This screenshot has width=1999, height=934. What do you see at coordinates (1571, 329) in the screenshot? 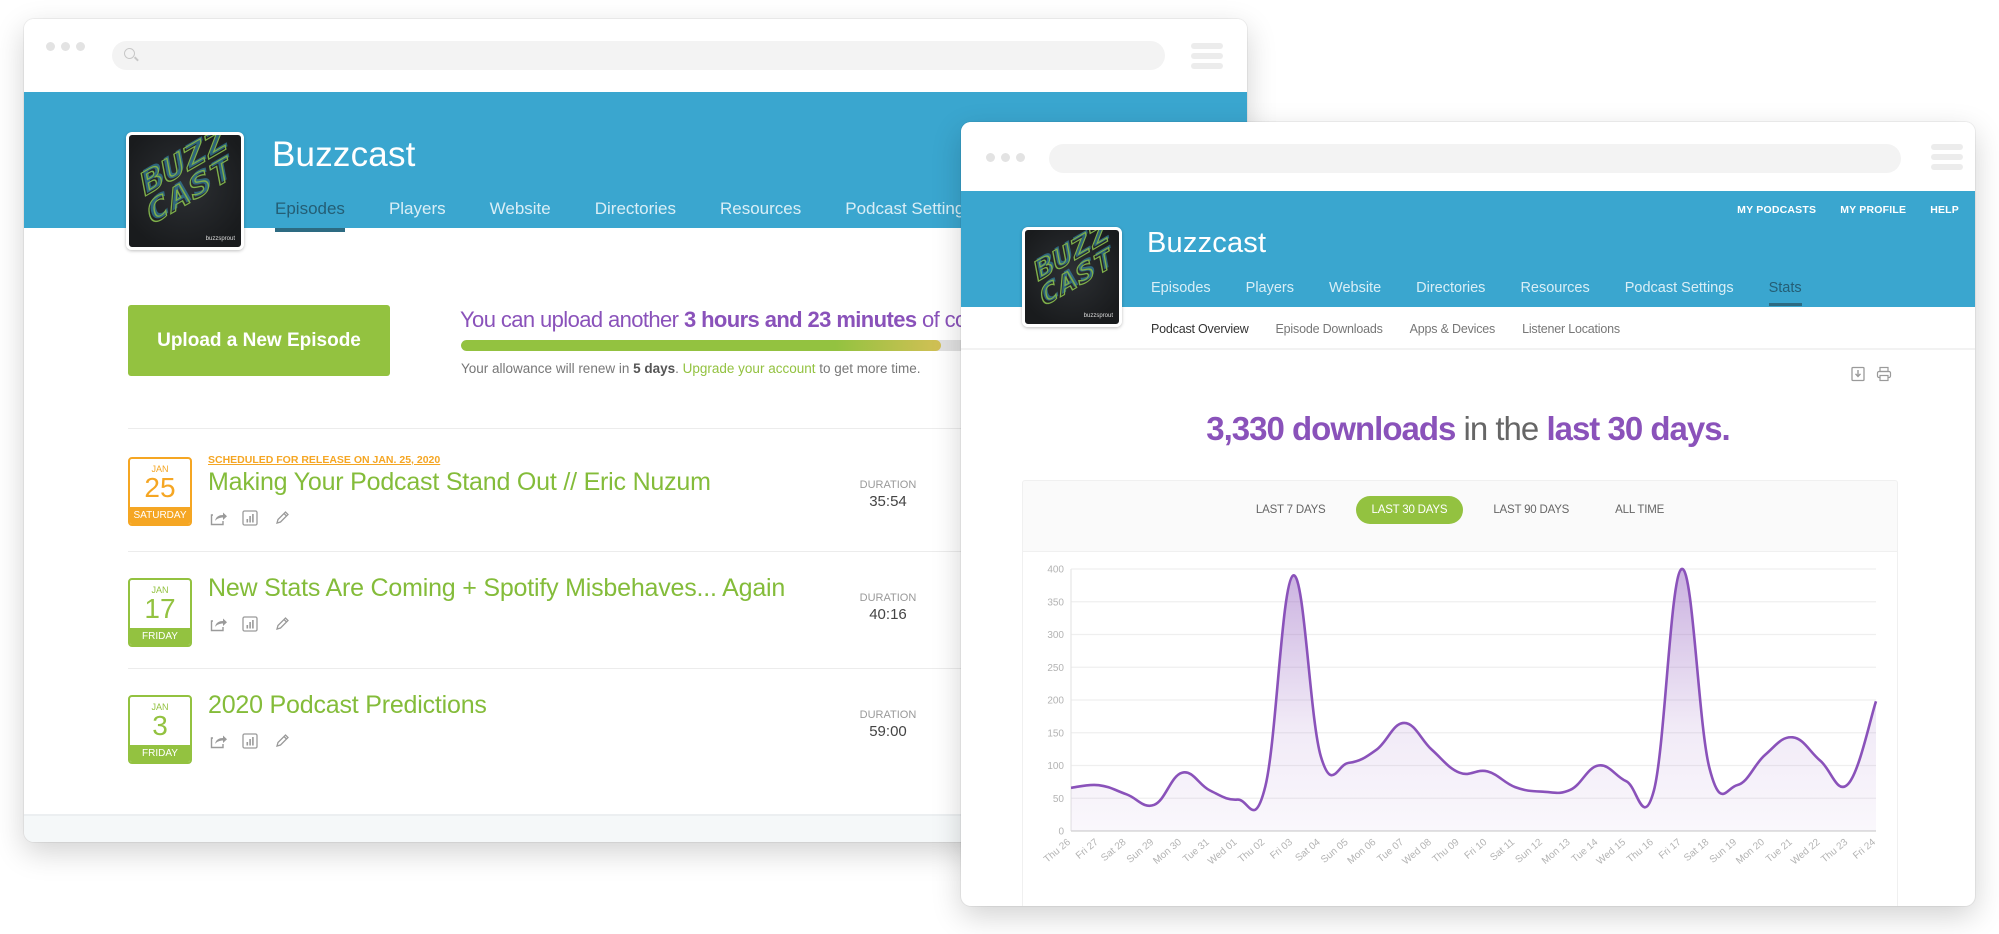
I see `subnav-listener-locations: Listener Locations` at bounding box center [1571, 329].